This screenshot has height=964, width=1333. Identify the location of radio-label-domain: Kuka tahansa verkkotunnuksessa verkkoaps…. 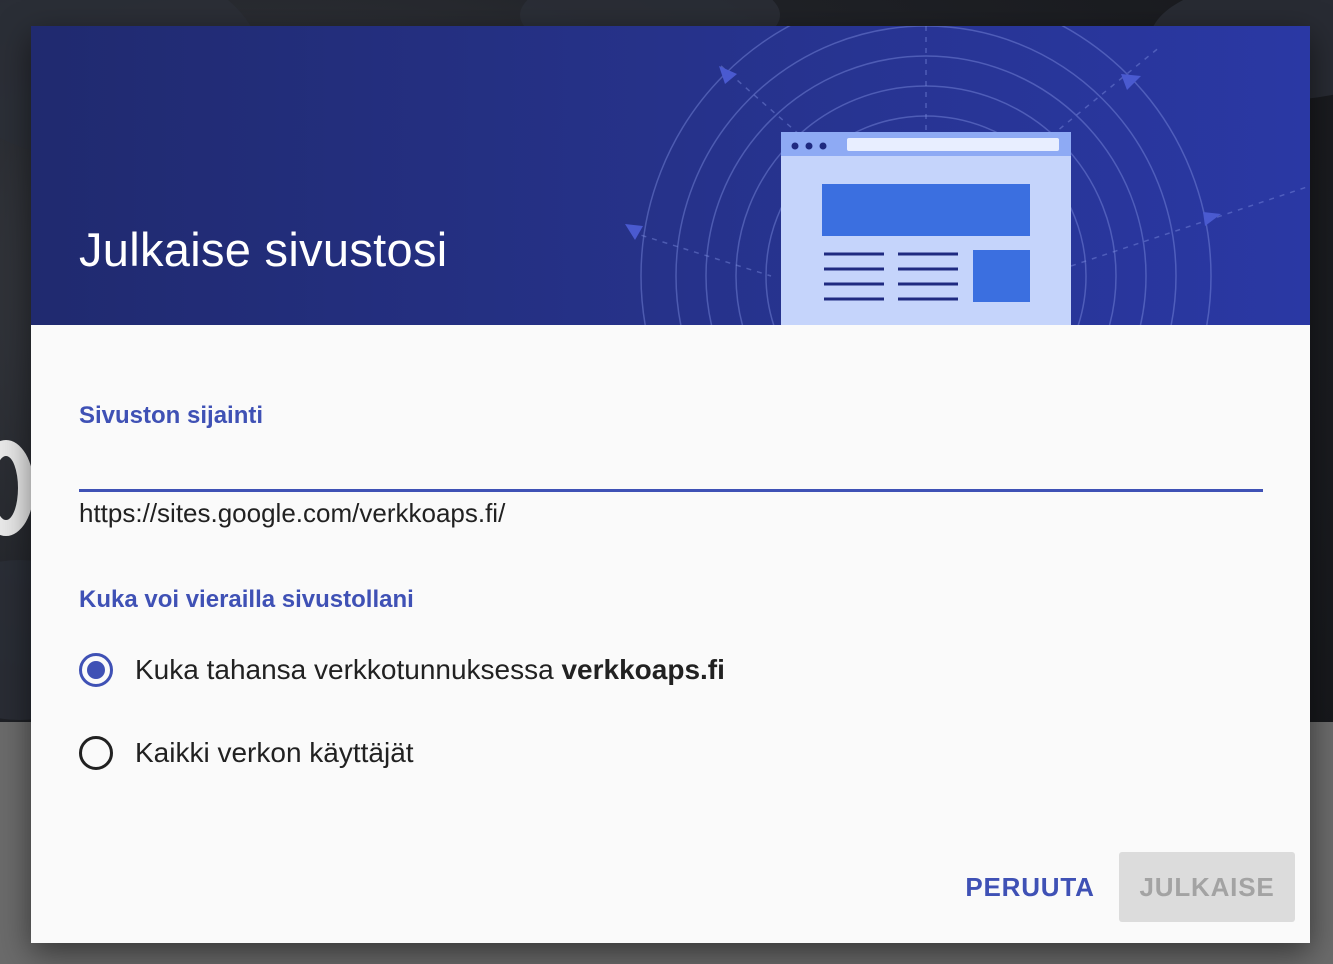
(430, 670).